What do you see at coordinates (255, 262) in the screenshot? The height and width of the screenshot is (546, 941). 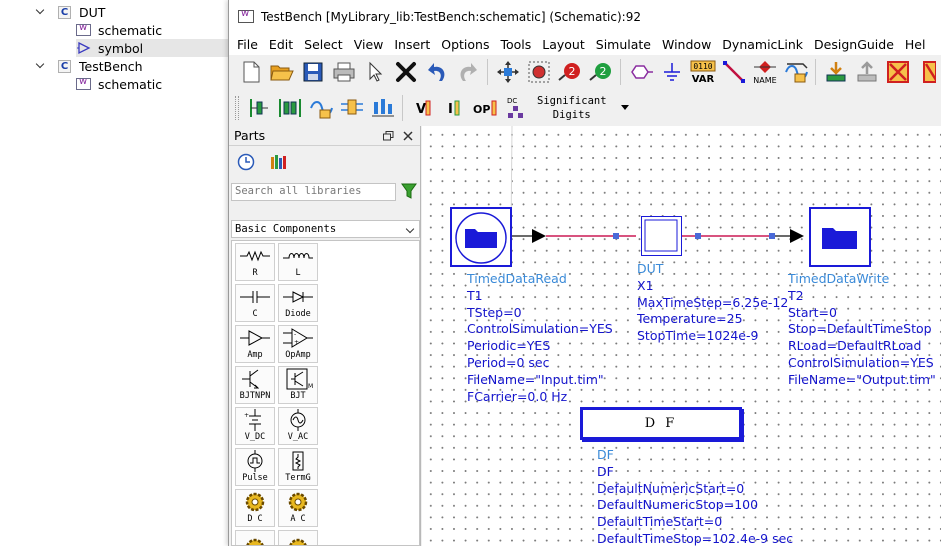 I see `component-resistor: R` at bounding box center [255, 262].